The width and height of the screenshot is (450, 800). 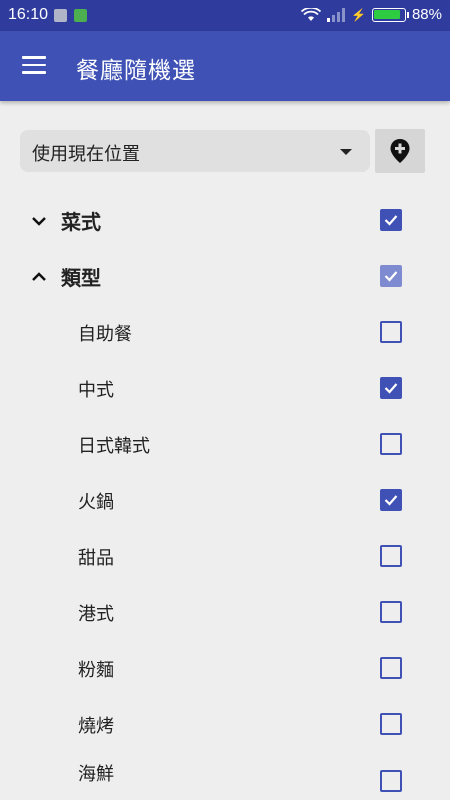 I want to click on battery-percent: 88%, so click(x=426, y=14).